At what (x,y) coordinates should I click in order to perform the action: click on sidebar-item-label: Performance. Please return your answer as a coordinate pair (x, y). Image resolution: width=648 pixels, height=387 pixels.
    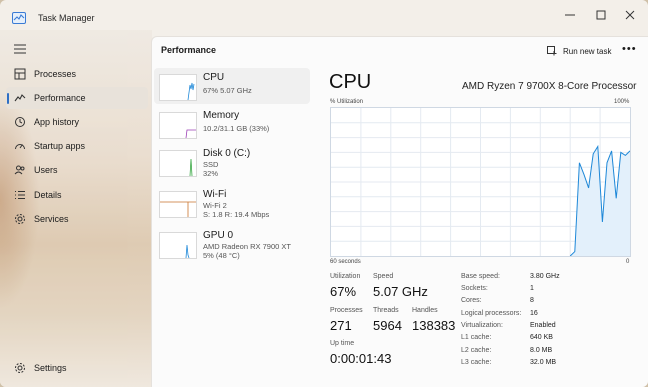
    Looking at the image, I should click on (60, 98).